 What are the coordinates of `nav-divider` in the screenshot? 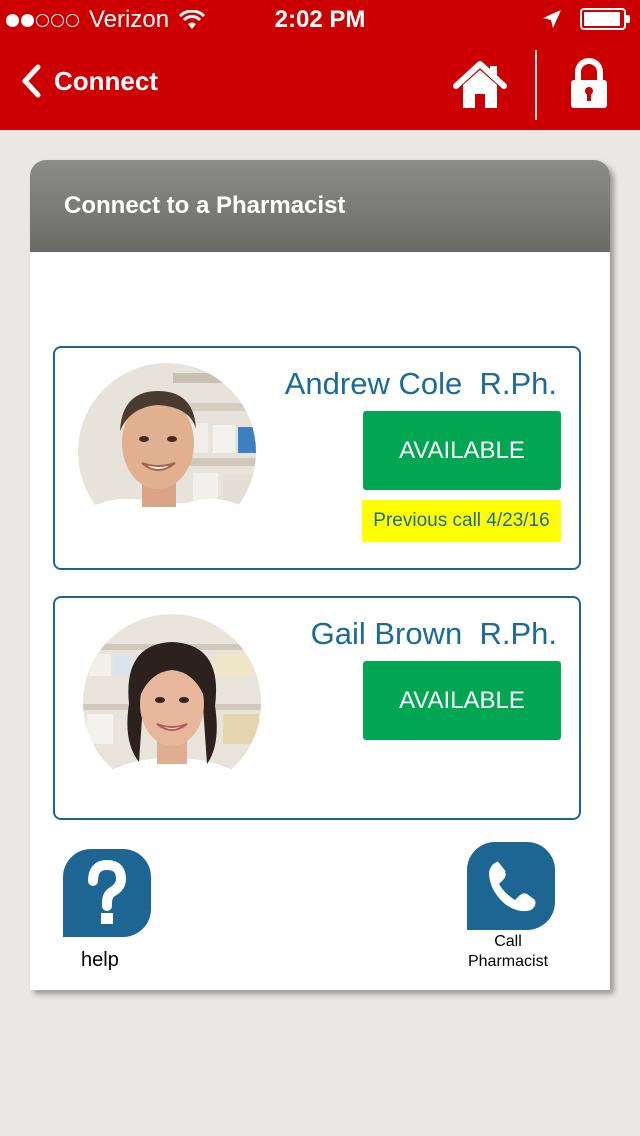 It's located at (536, 85).